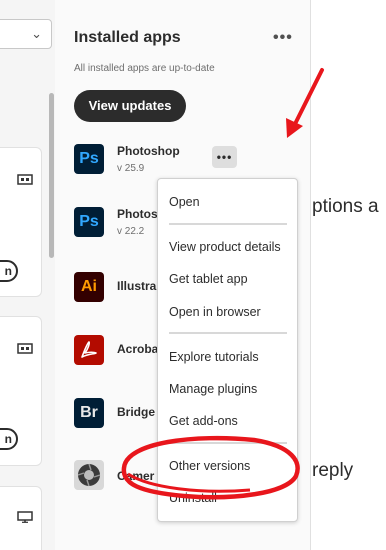  I want to click on app-more-options-icon: •••, so click(224, 157).